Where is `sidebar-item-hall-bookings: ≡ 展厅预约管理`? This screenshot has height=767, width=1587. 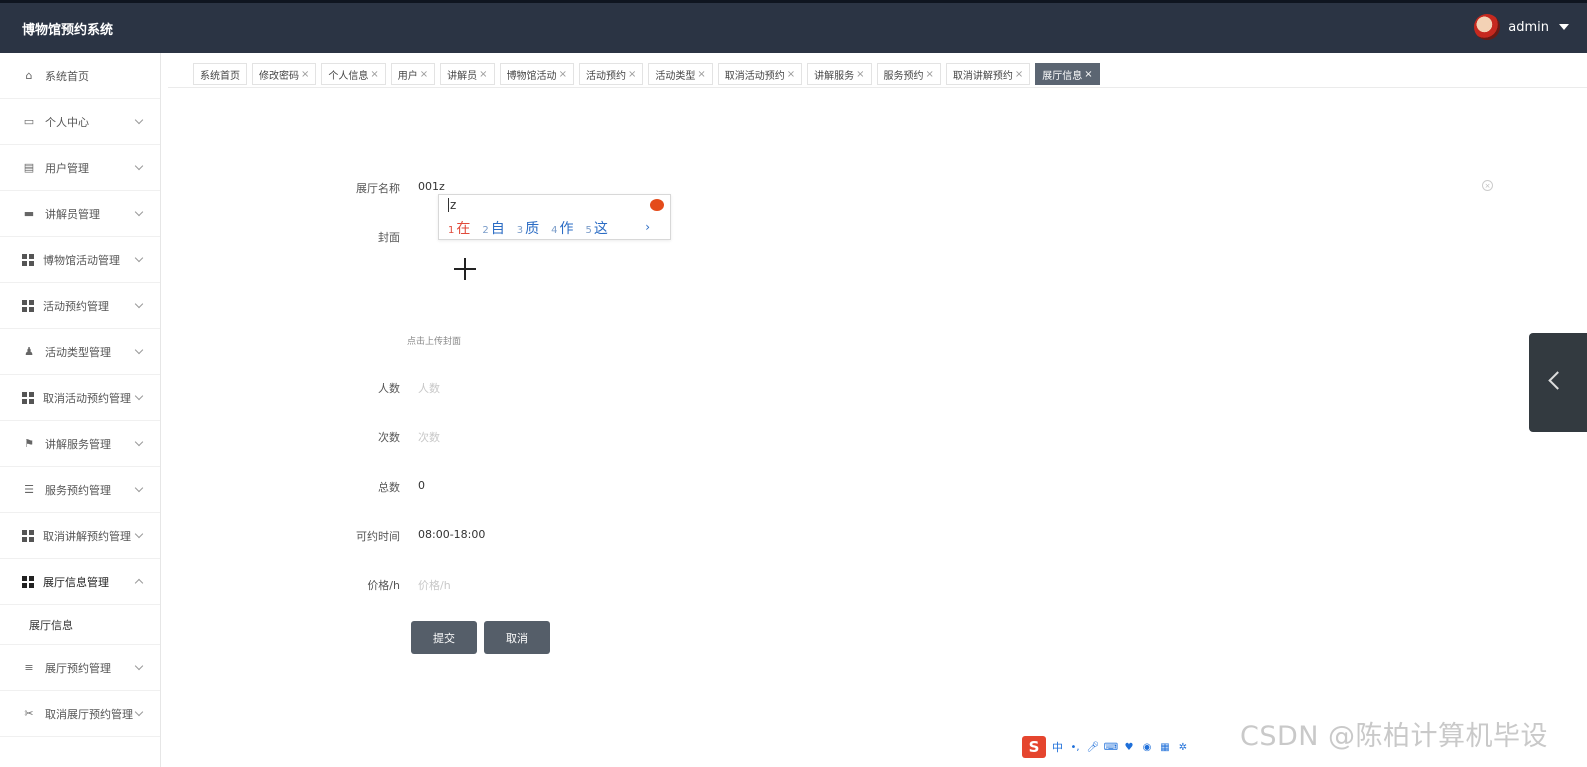 sidebar-item-hall-bookings: ≡ 展厅预约管理 is located at coordinates (80, 668).